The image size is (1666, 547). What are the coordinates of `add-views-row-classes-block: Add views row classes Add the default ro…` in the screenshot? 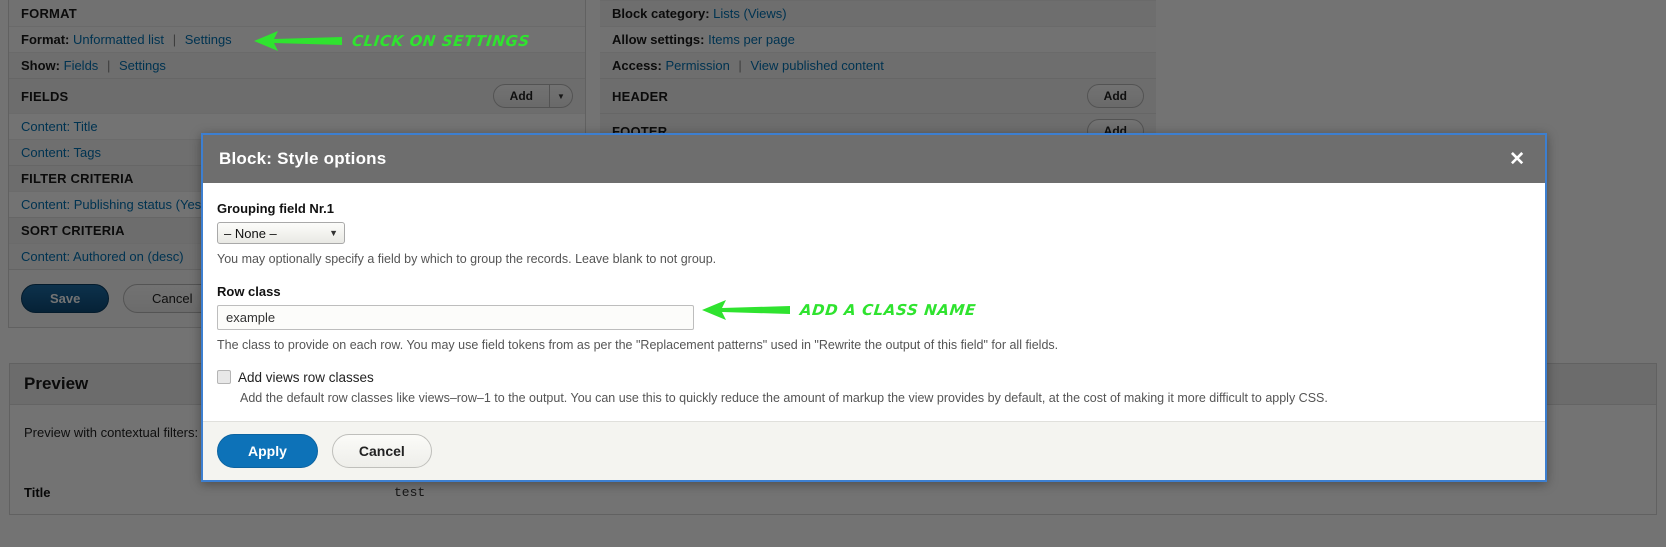 It's located at (874, 387).